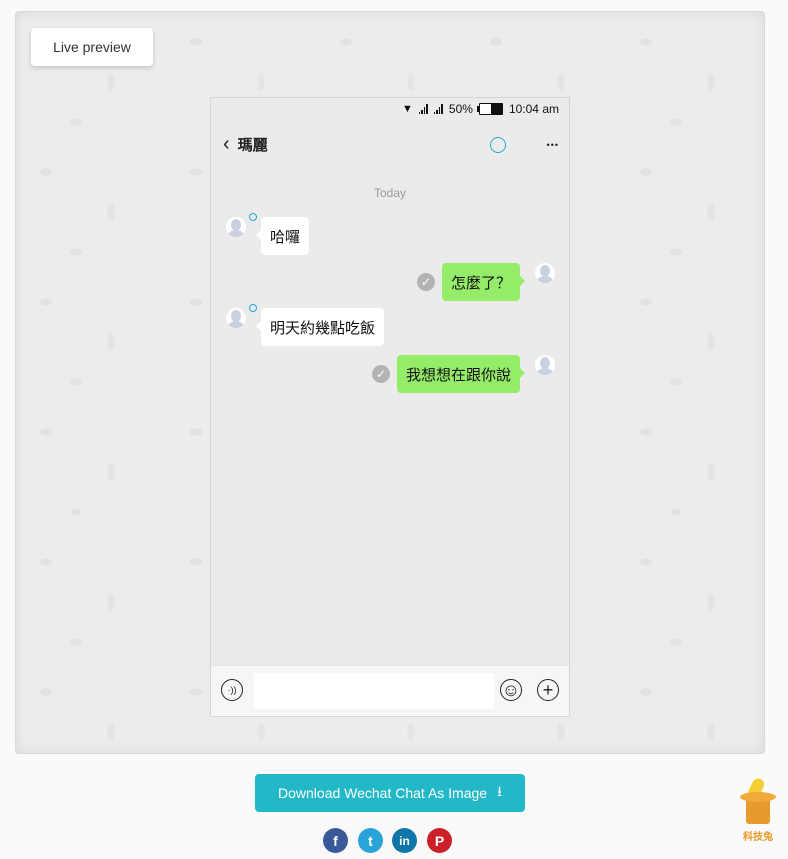 The width and height of the screenshot is (788, 859). I want to click on message-incoming: 明天約幾點吃飯, so click(305, 325).